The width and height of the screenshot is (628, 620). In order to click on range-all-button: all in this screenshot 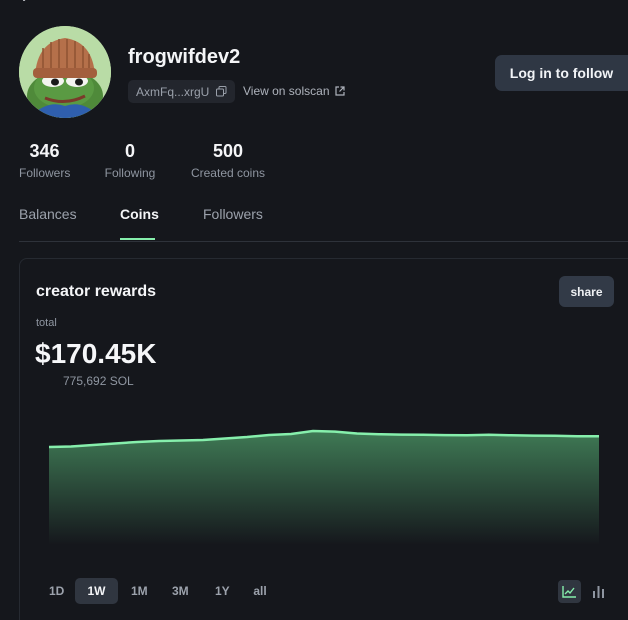, I will do `click(260, 591)`.